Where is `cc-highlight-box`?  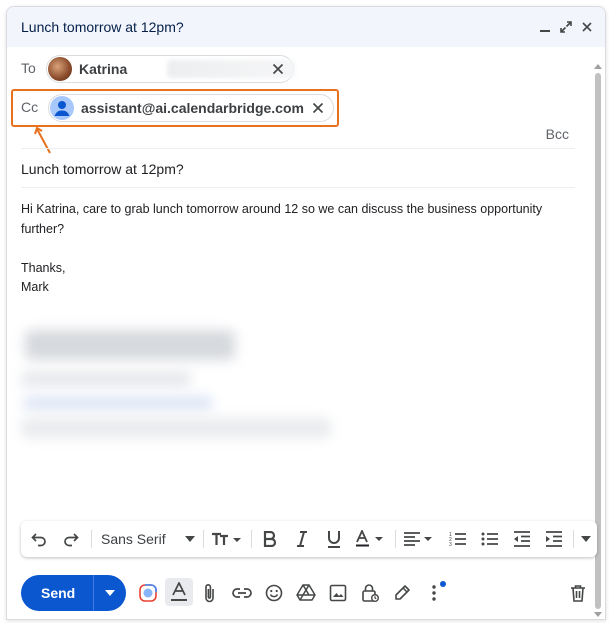 cc-highlight-box is located at coordinates (175, 108).